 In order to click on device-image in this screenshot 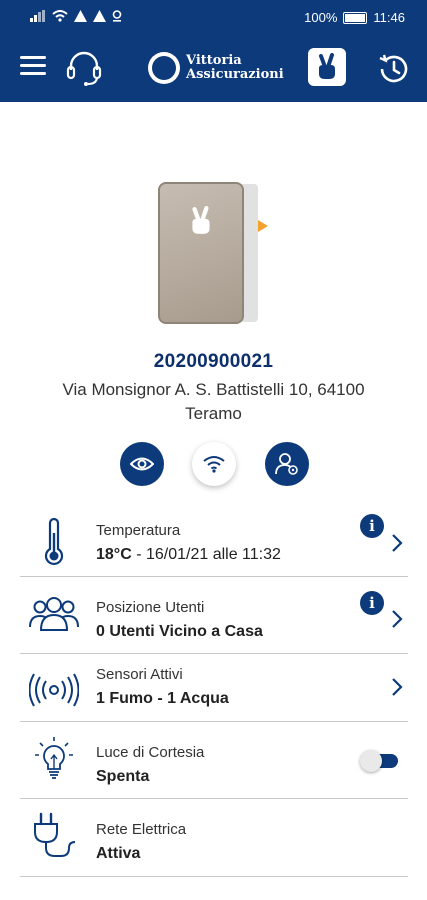, I will do `click(214, 254)`.